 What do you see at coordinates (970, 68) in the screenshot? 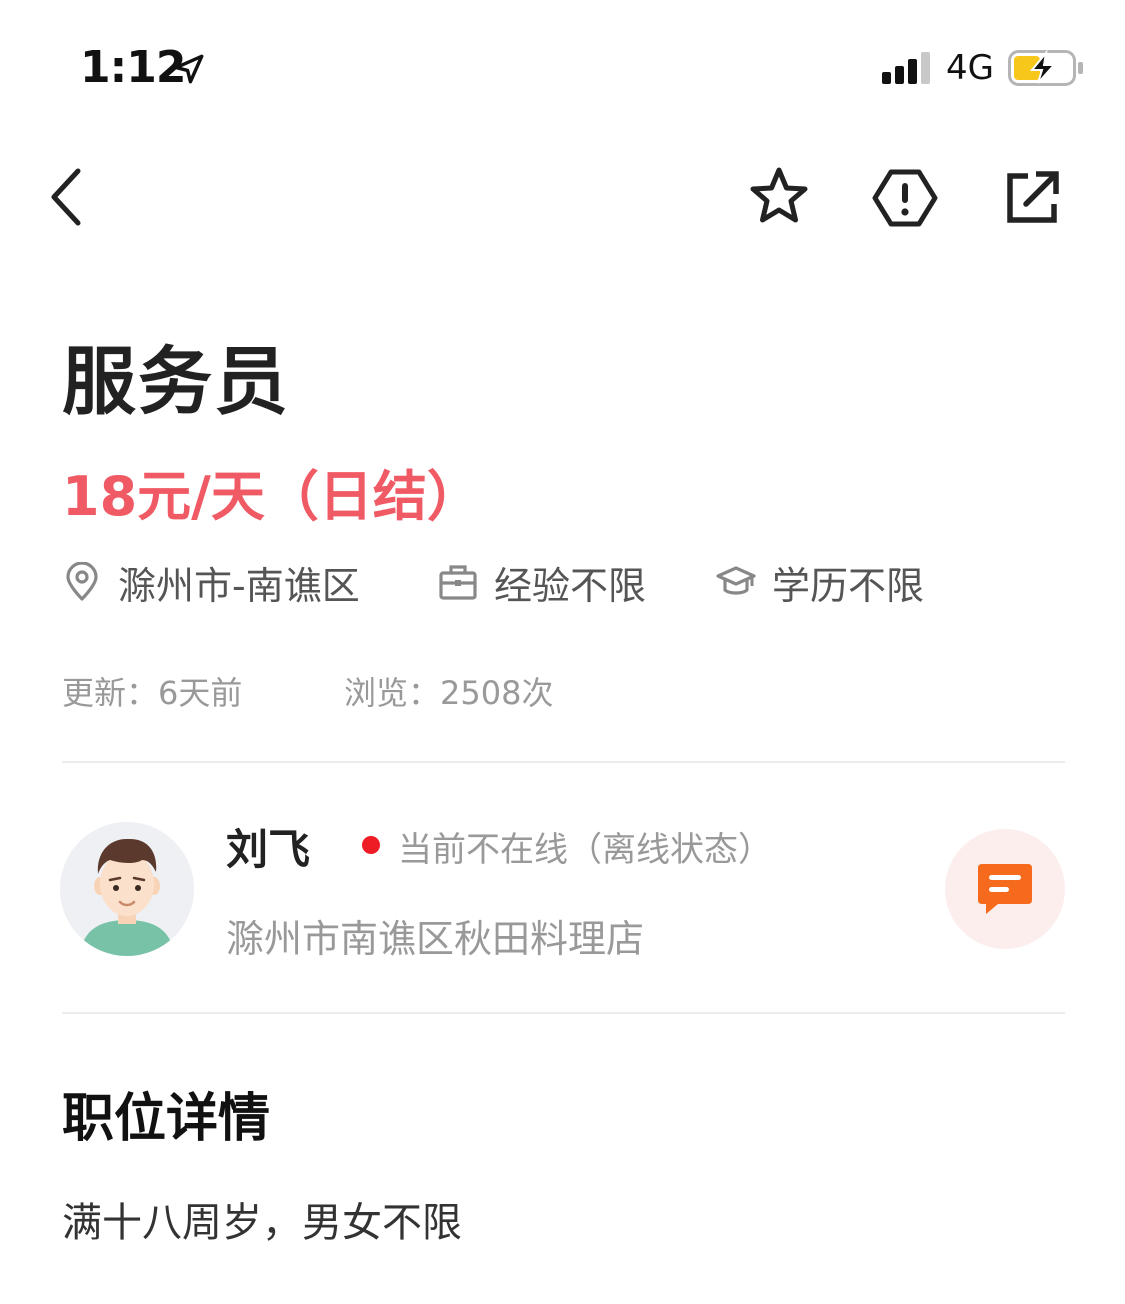
I see `network-type: 4G` at bounding box center [970, 68].